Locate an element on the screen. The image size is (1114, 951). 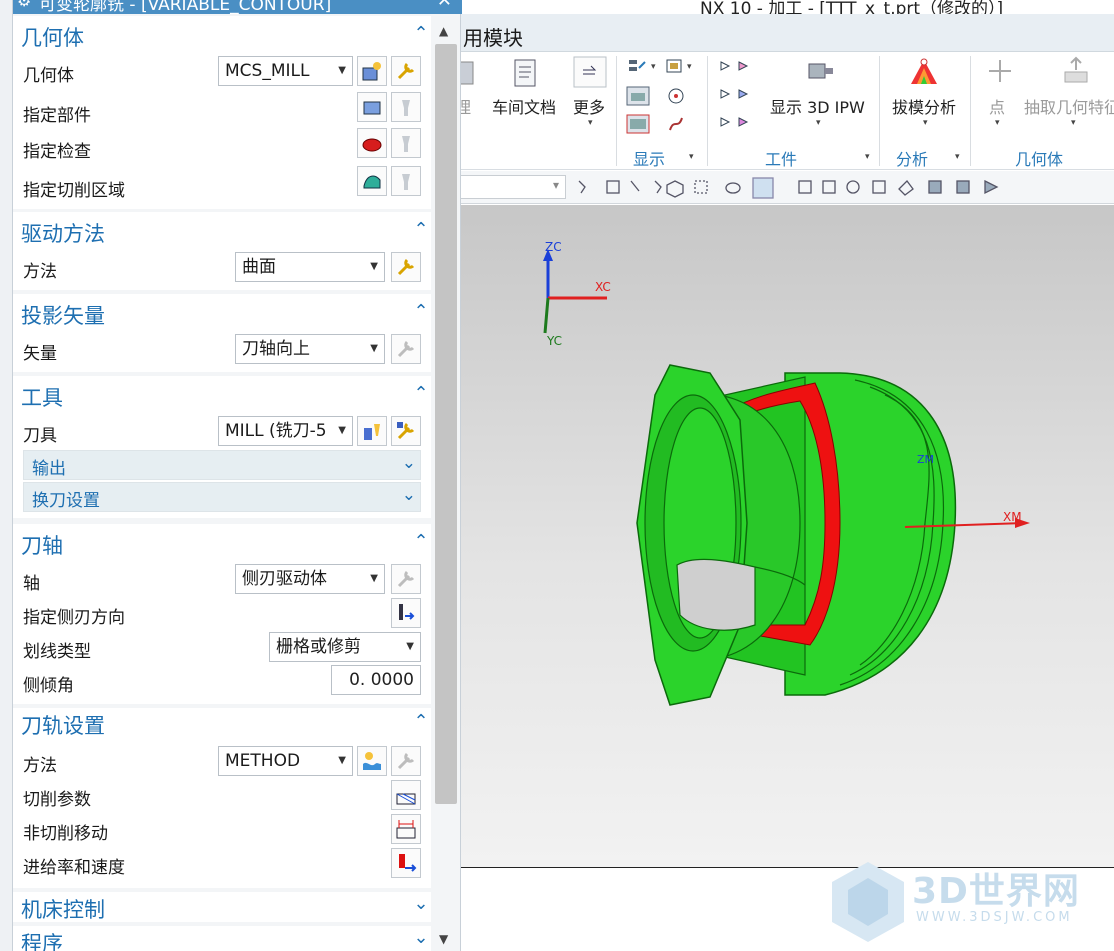
drive-method-label: 方法 is located at coordinates (40, 272).